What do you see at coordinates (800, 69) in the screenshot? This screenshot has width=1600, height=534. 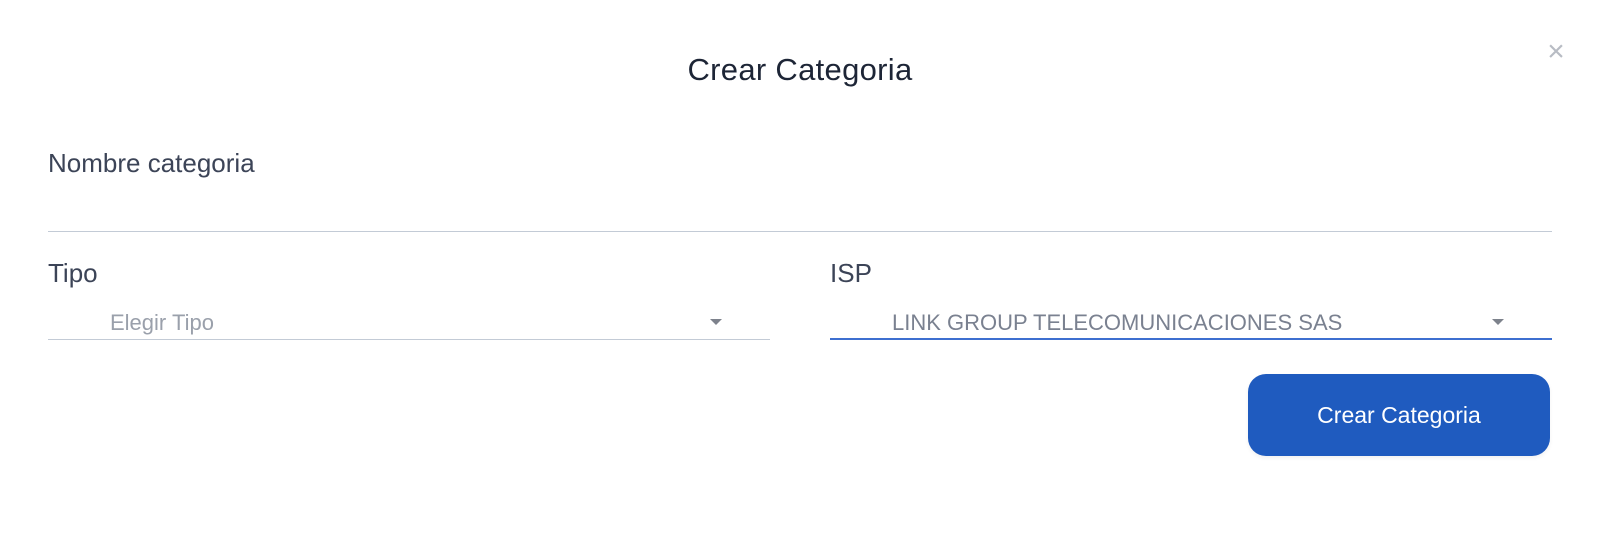 I see `modal-title: Crear Categoria` at bounding box center [800, 69].